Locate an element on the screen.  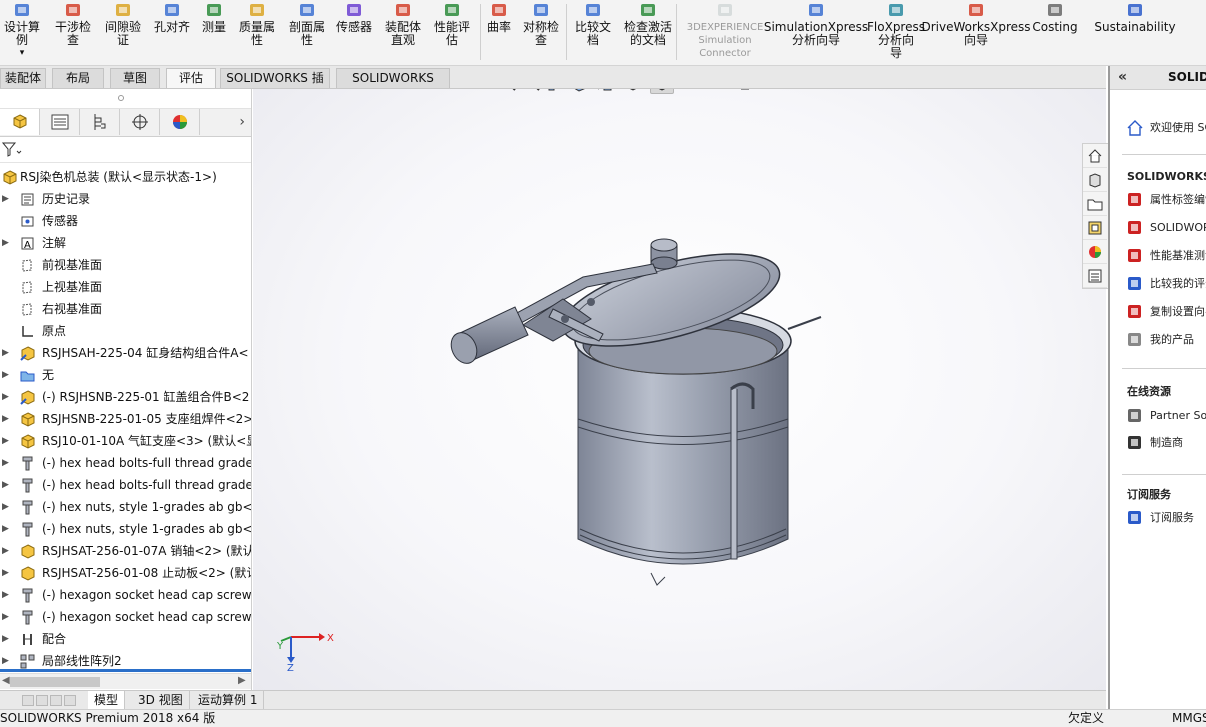
featuremanager-tab is located at coordinates (20, 122).